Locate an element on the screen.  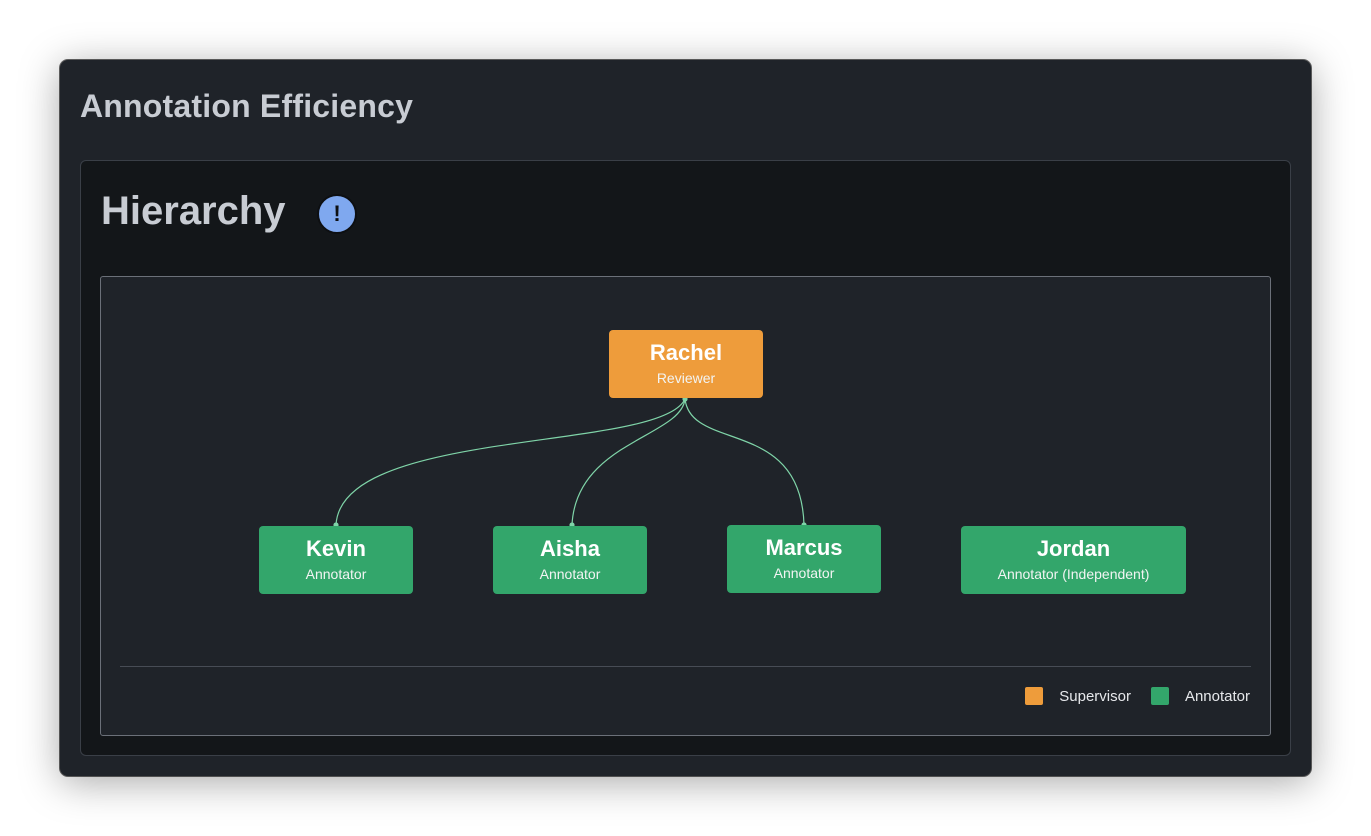
legend-label: Supervisor is located at coordinates (1095, 696).